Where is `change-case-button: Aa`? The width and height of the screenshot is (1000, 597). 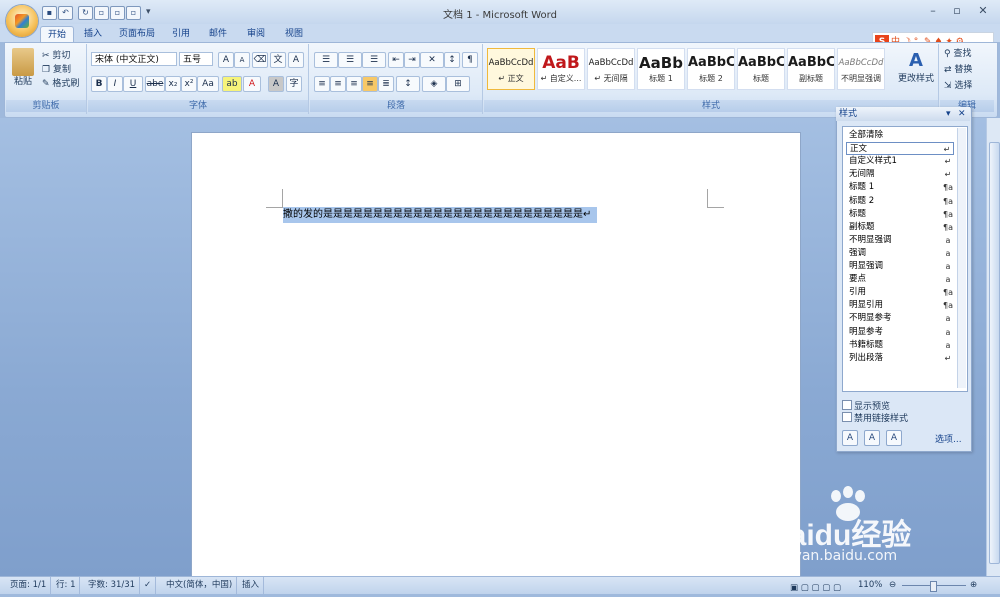 change-case-button: Aa is located at coordinates (208, 84).